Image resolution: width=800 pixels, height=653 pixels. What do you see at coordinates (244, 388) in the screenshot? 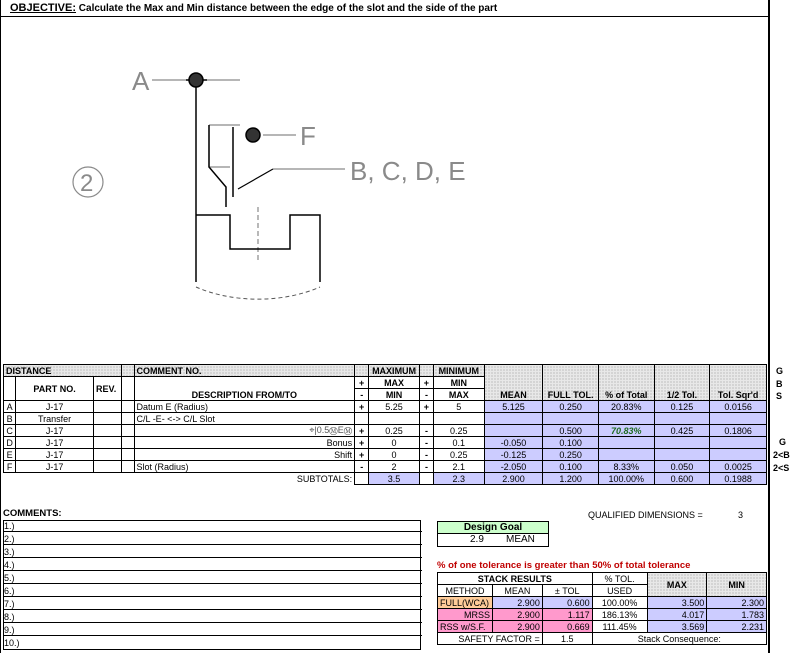
I see `header-description: DESCRIPTION FROM/TO` at bounding box center [244, 388].